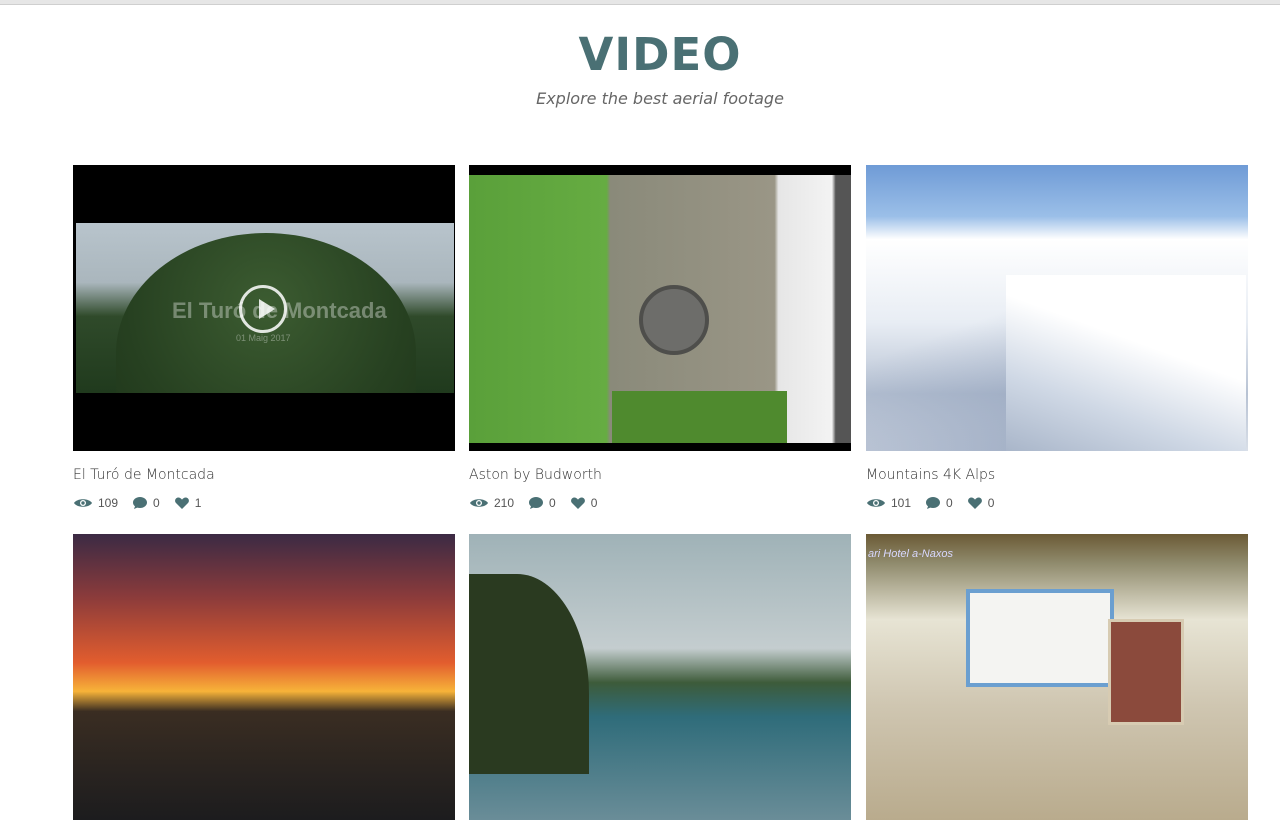 The image size is (1280, 820). What do you see at coordinates (660, 54) in the screenshot?
I see `page-title: VIDEO` at bounding box center [660, 54].